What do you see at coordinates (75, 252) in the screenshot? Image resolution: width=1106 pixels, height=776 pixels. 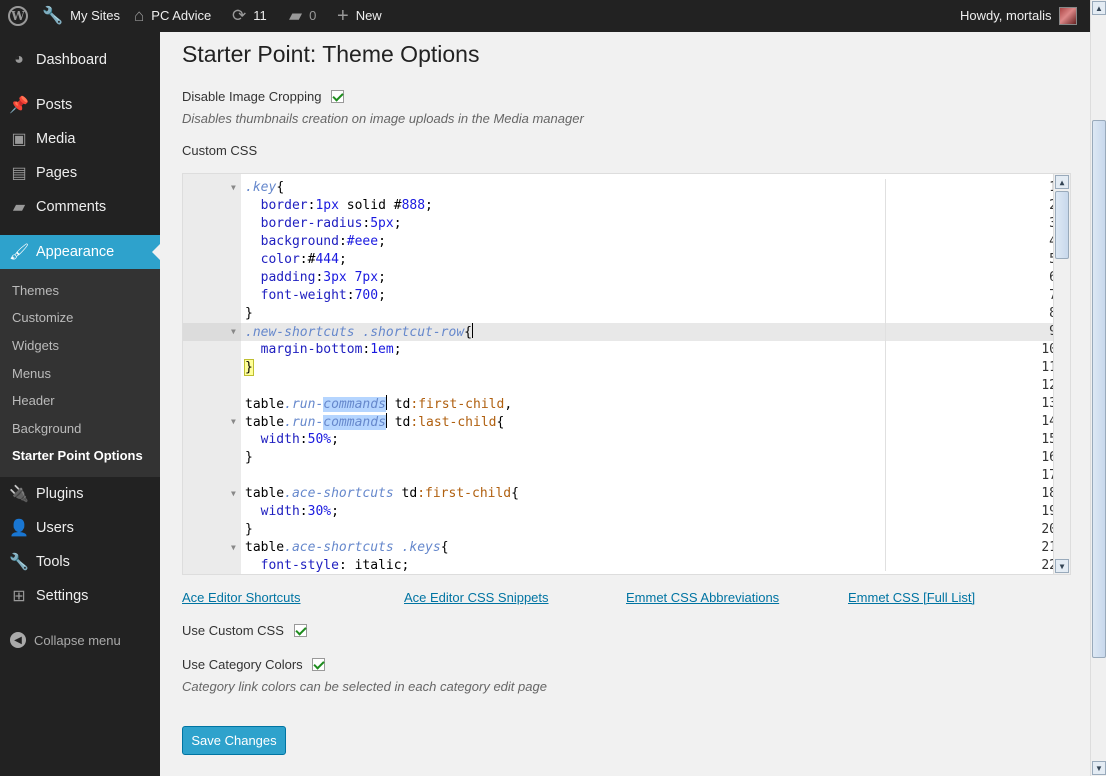 I see `menu-appearance-label: Appearance` at bounding box center [75, 252].